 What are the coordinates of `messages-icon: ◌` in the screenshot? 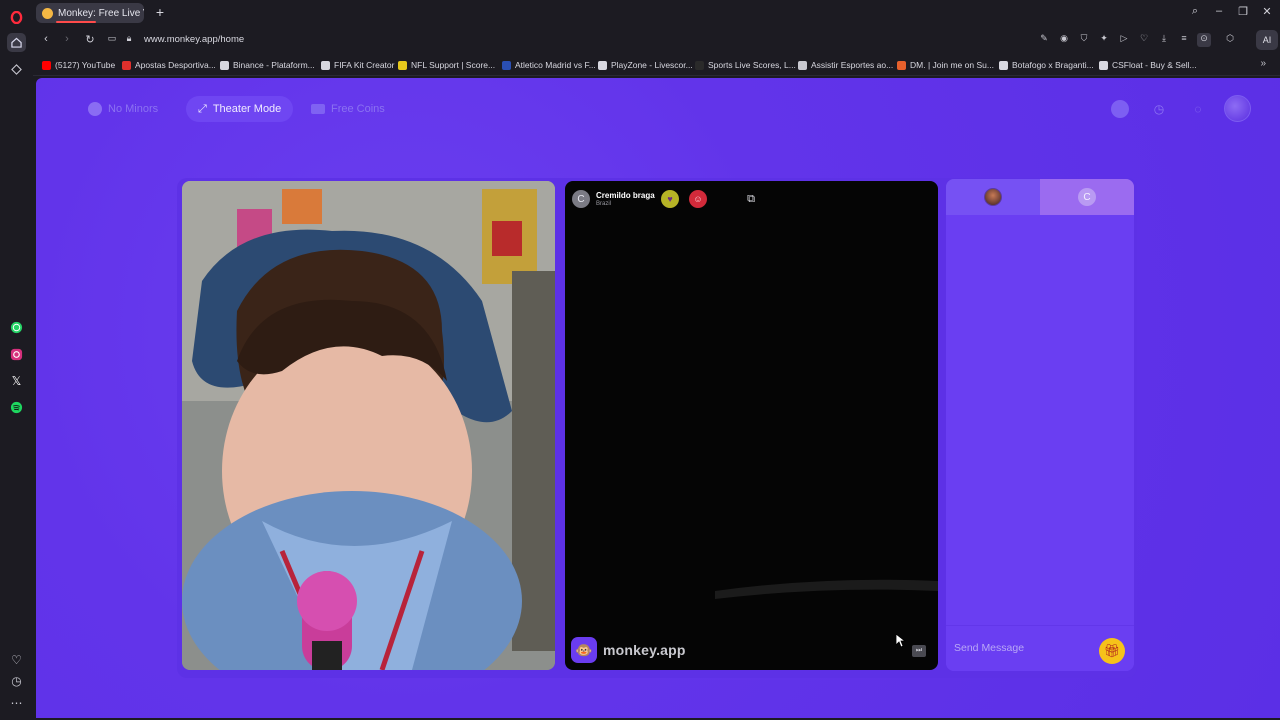 It's located at (1198, 109).